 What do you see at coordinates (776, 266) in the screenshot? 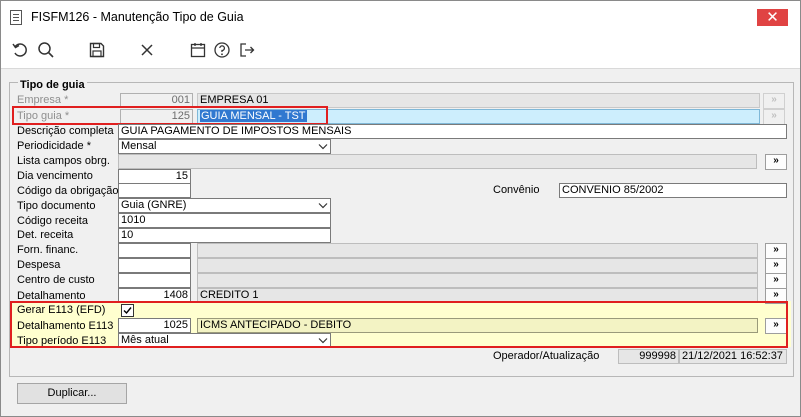
I see `despesa-lookup-button: »` at bounding box center [776, 266].